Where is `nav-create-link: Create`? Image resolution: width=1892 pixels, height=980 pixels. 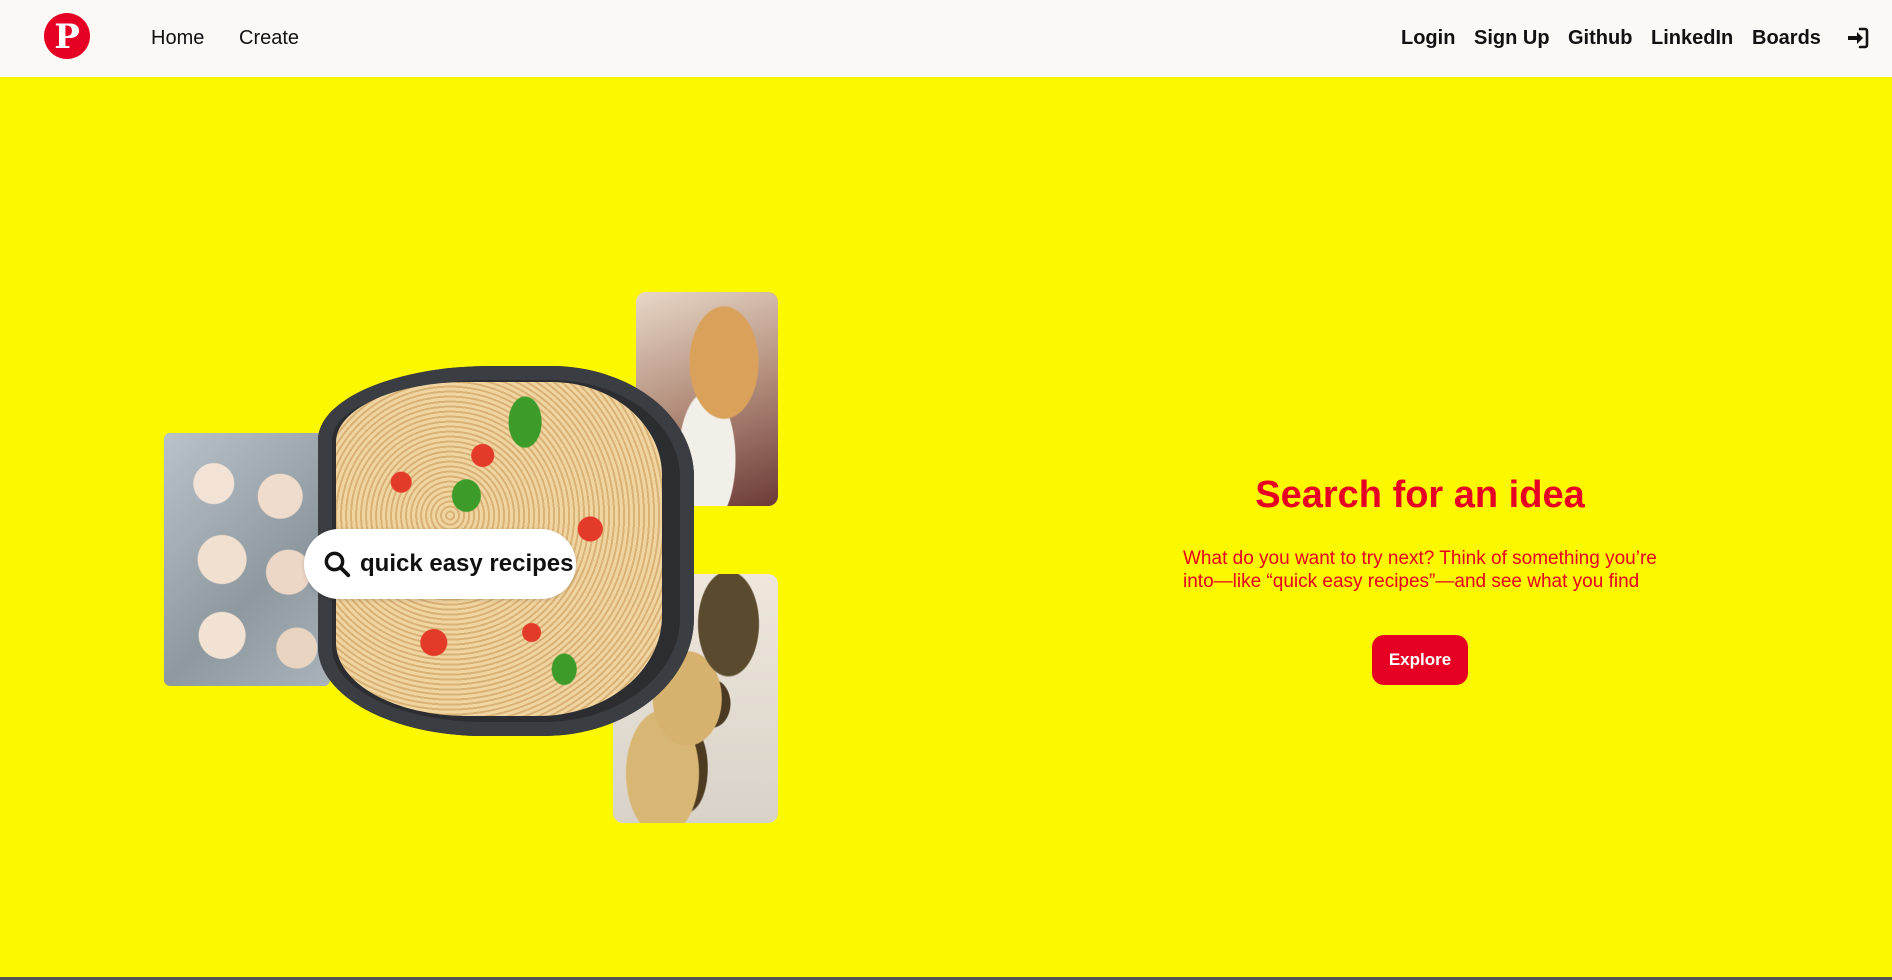 nav-create-link: Create is located at coordinates (269, 38).